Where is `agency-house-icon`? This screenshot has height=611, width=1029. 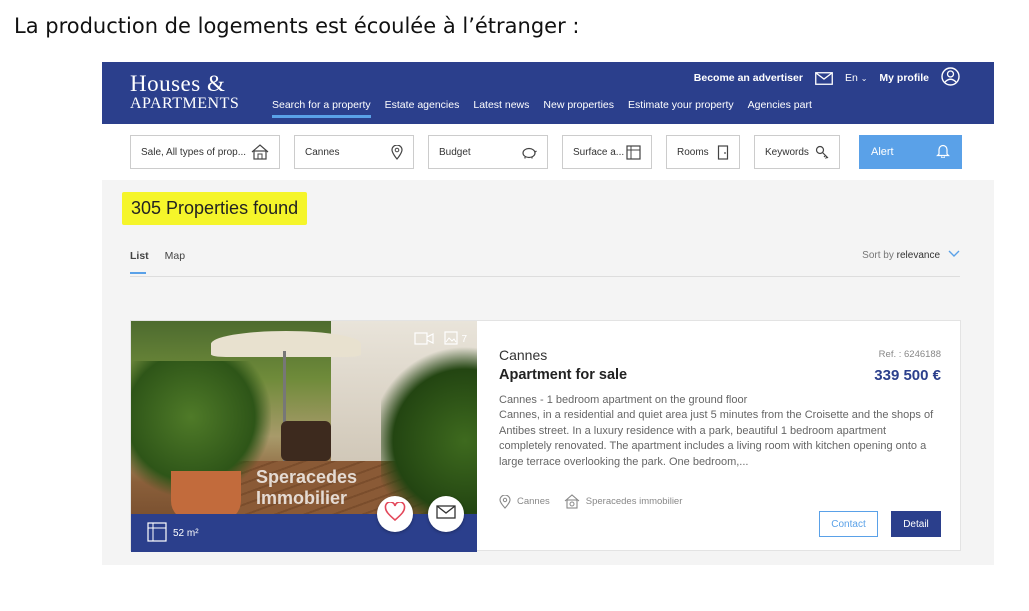
agency-house-icon is located at coordinates (572, 501).